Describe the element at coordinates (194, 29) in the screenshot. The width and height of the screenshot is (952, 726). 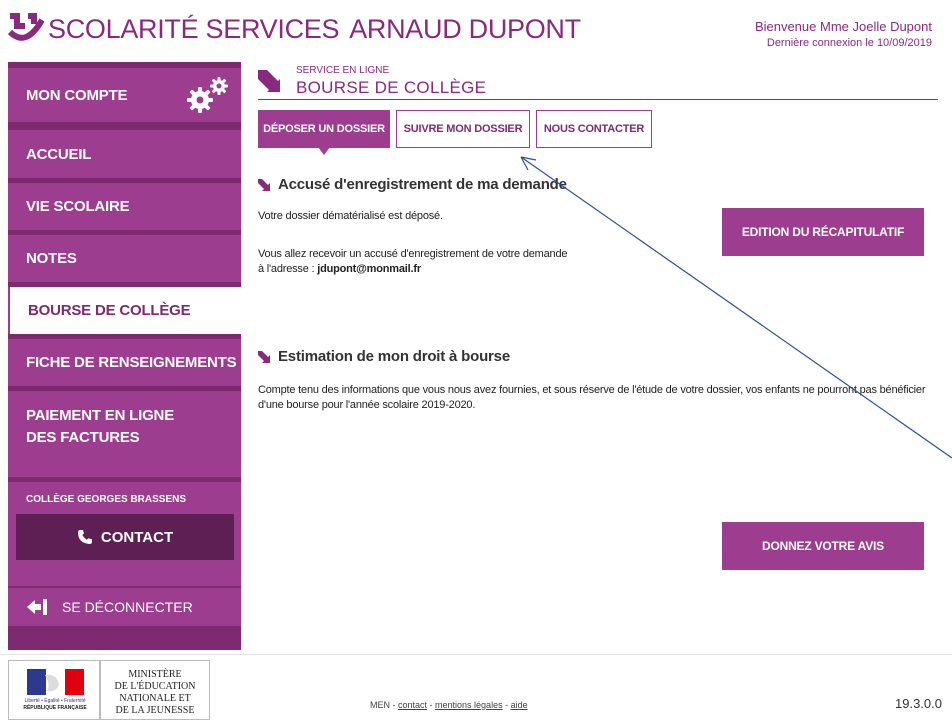
I see `brand-label: SCOLARITÉ SERVICES` at that location.